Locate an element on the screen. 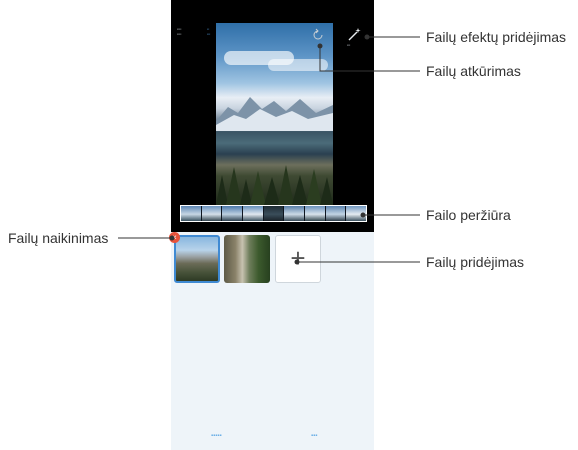 This screenshot has width=578, height=450. top-left-link: ▪▪ ▪▪▪ is located at coordinates (208, 32).